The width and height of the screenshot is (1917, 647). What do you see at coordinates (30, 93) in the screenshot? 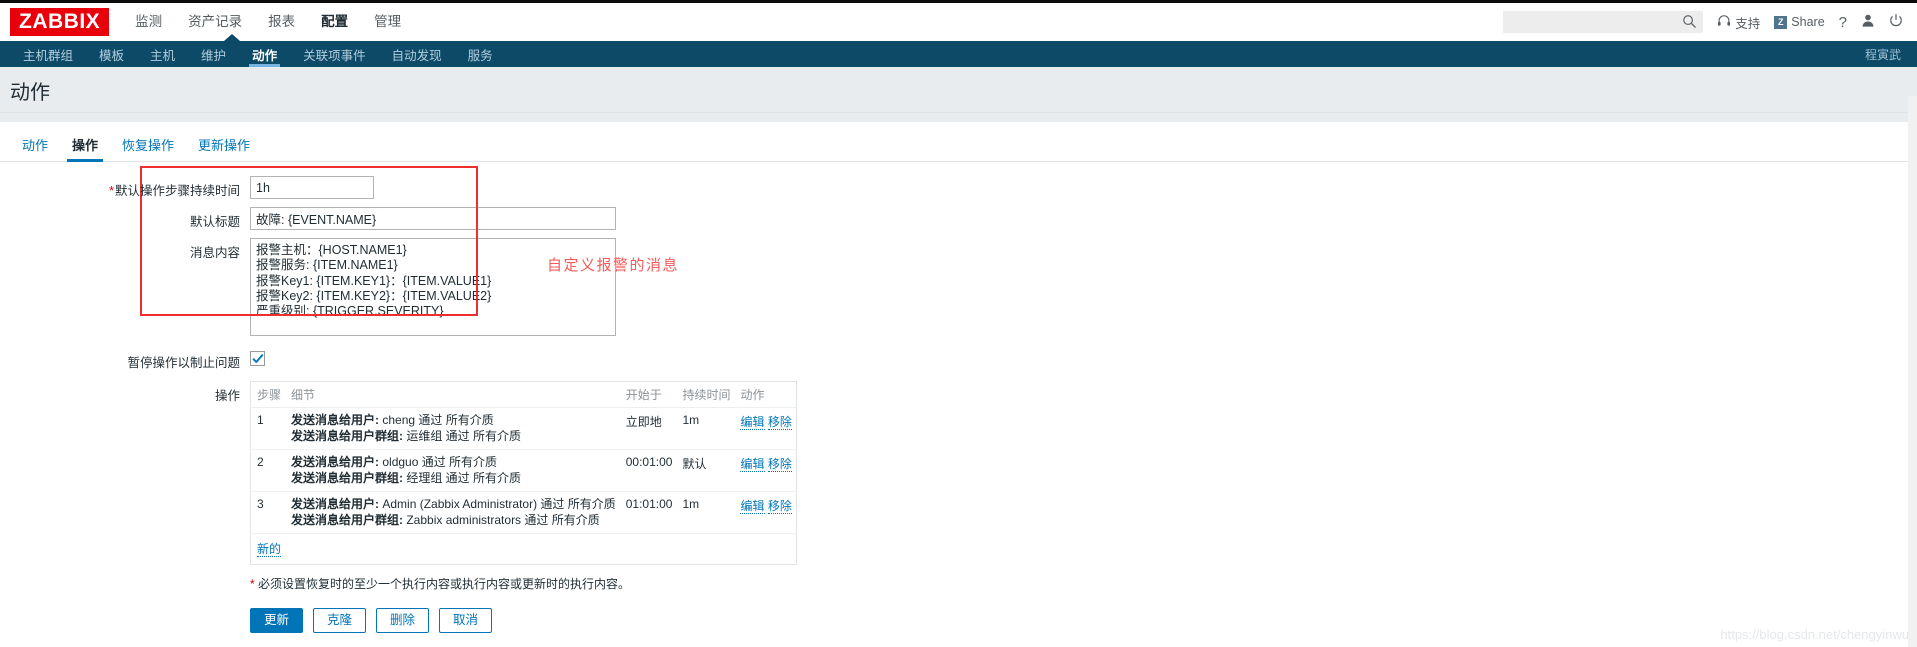
I see `page-title: 动作` at bounding box center [30, 93].